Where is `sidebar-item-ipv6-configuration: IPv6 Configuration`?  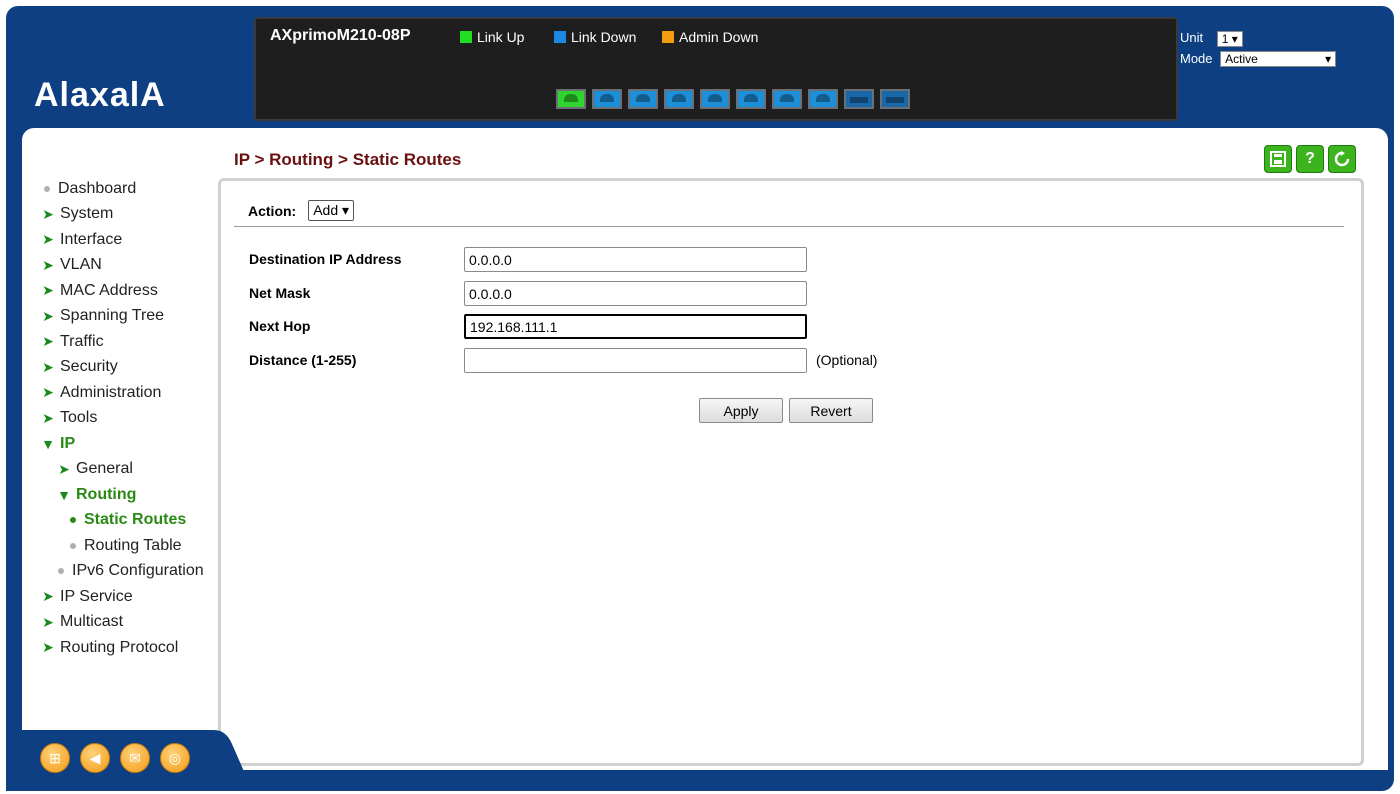 sidebar-item-ipv6-configuration: IPv6 Configuration is located at coordinates (130, 572).